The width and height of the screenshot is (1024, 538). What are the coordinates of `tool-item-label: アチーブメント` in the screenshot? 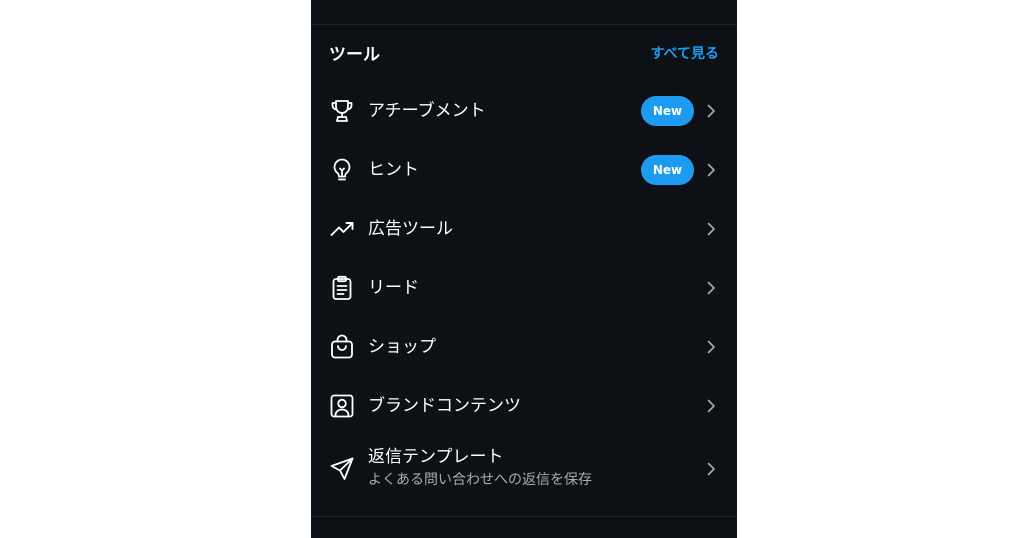 It's located at (427, 111).